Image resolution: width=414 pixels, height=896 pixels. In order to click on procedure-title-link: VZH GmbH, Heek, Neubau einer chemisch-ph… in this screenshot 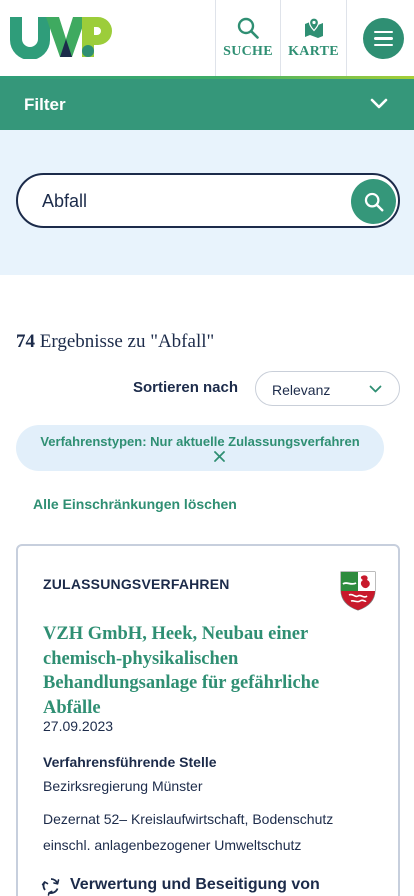, I will do `click(203, 671)`.